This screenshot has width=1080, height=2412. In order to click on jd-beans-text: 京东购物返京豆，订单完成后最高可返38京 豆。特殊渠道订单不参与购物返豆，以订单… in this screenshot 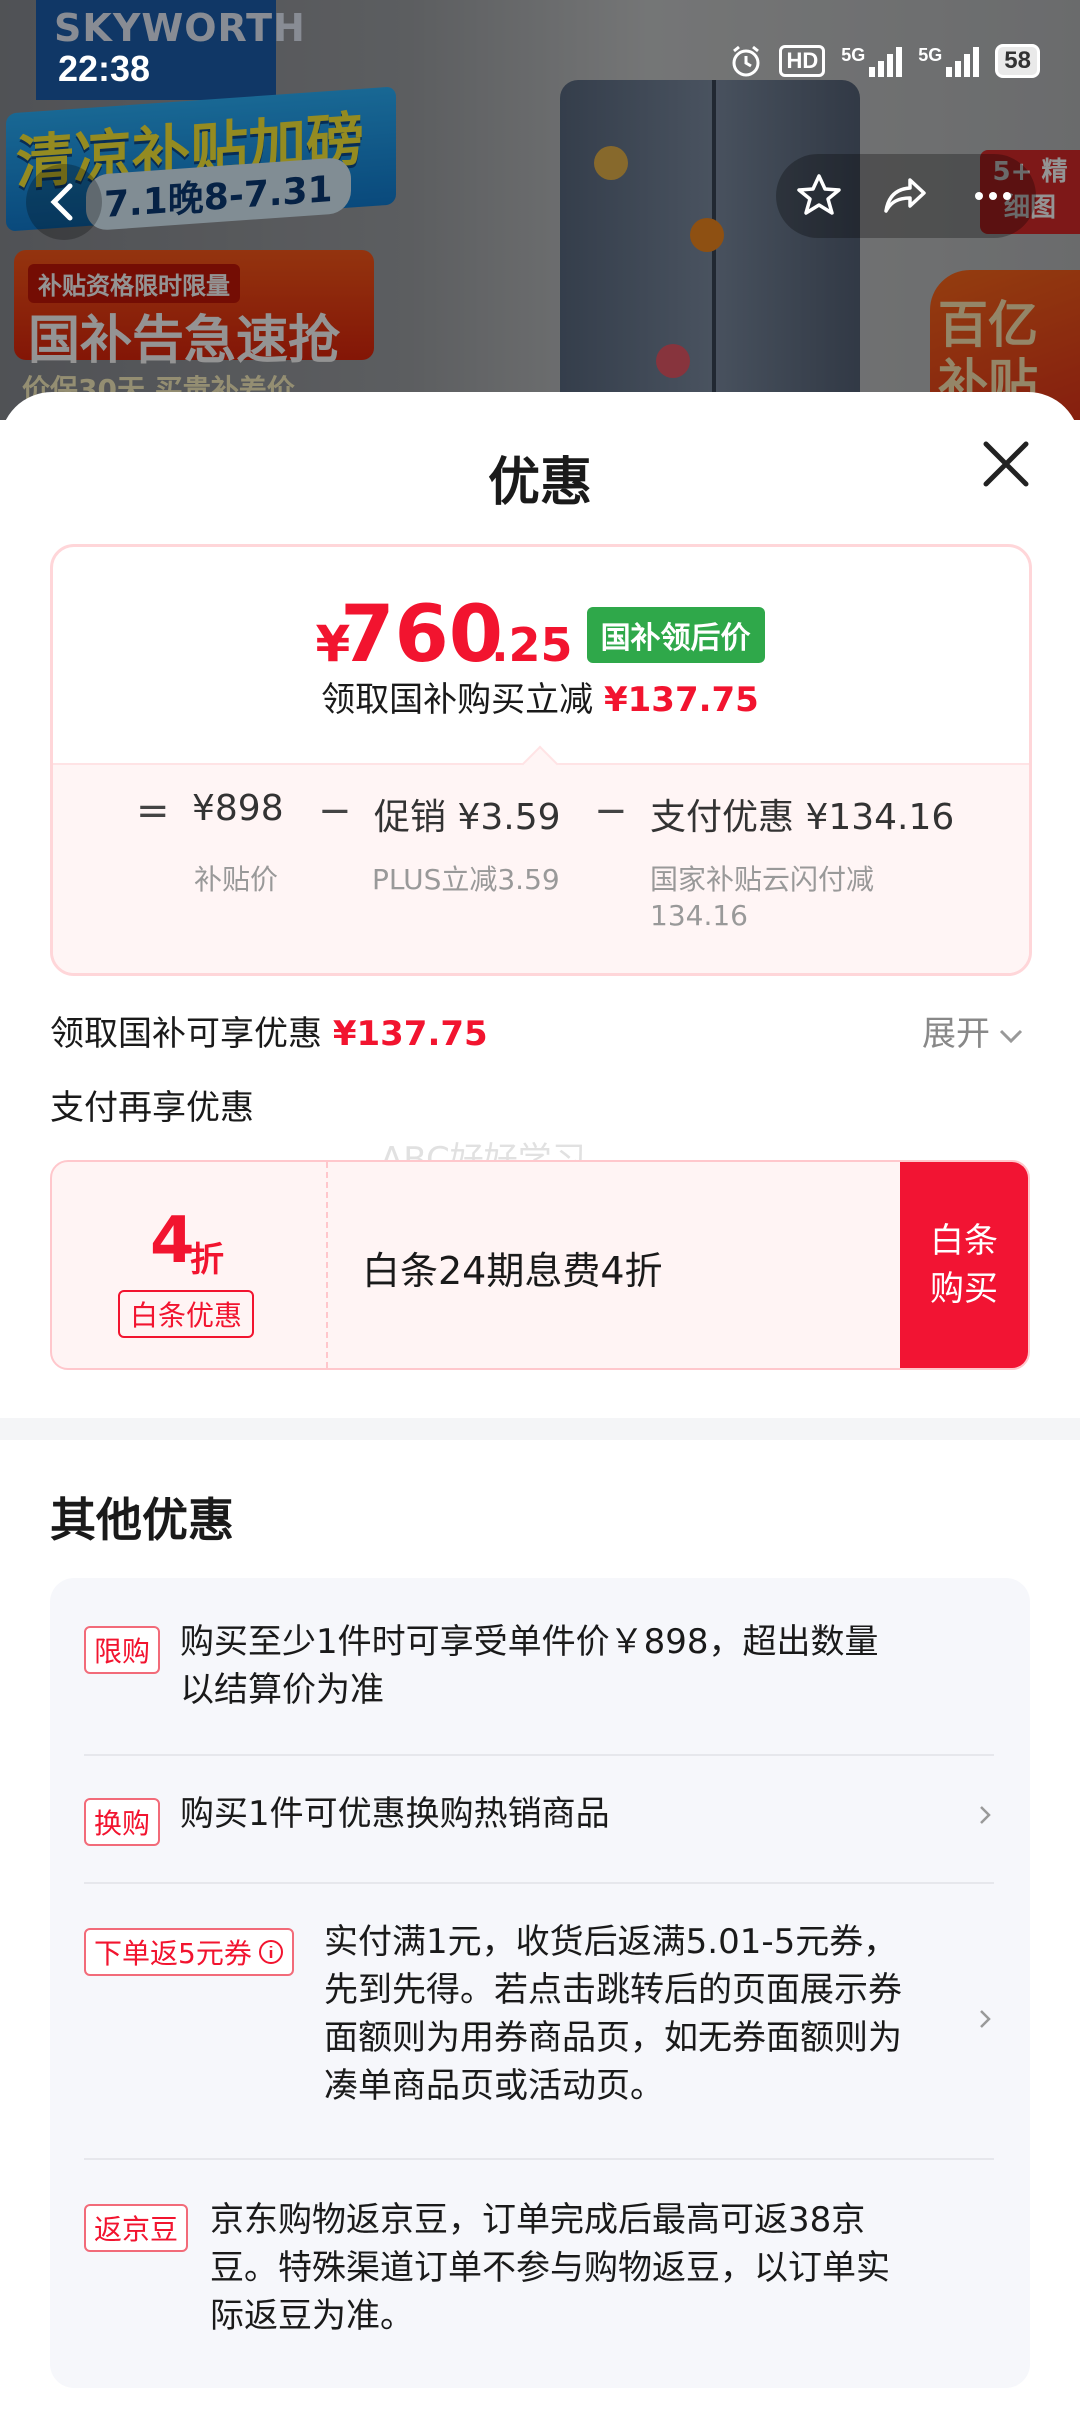, I will do `click(550, 2268)`.